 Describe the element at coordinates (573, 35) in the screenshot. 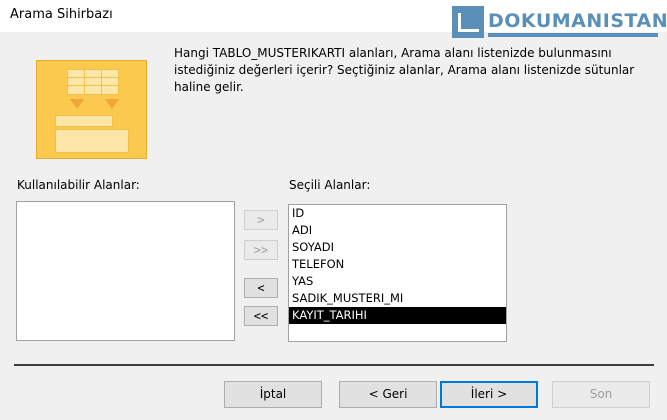

I see `logo-underline` at that location.